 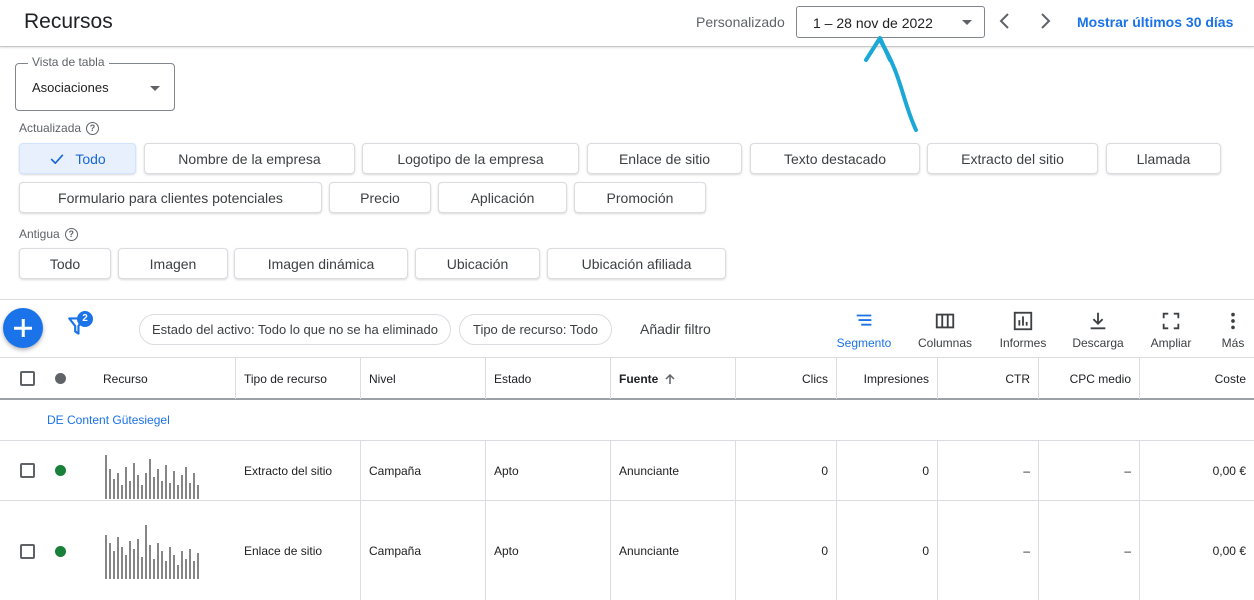 I want to click on chip-promotion: Promoción, so click(x=640, y=197).